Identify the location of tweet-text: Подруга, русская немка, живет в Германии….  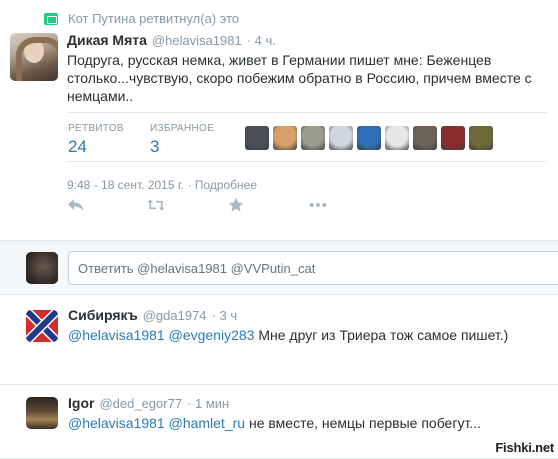
(299, 78).